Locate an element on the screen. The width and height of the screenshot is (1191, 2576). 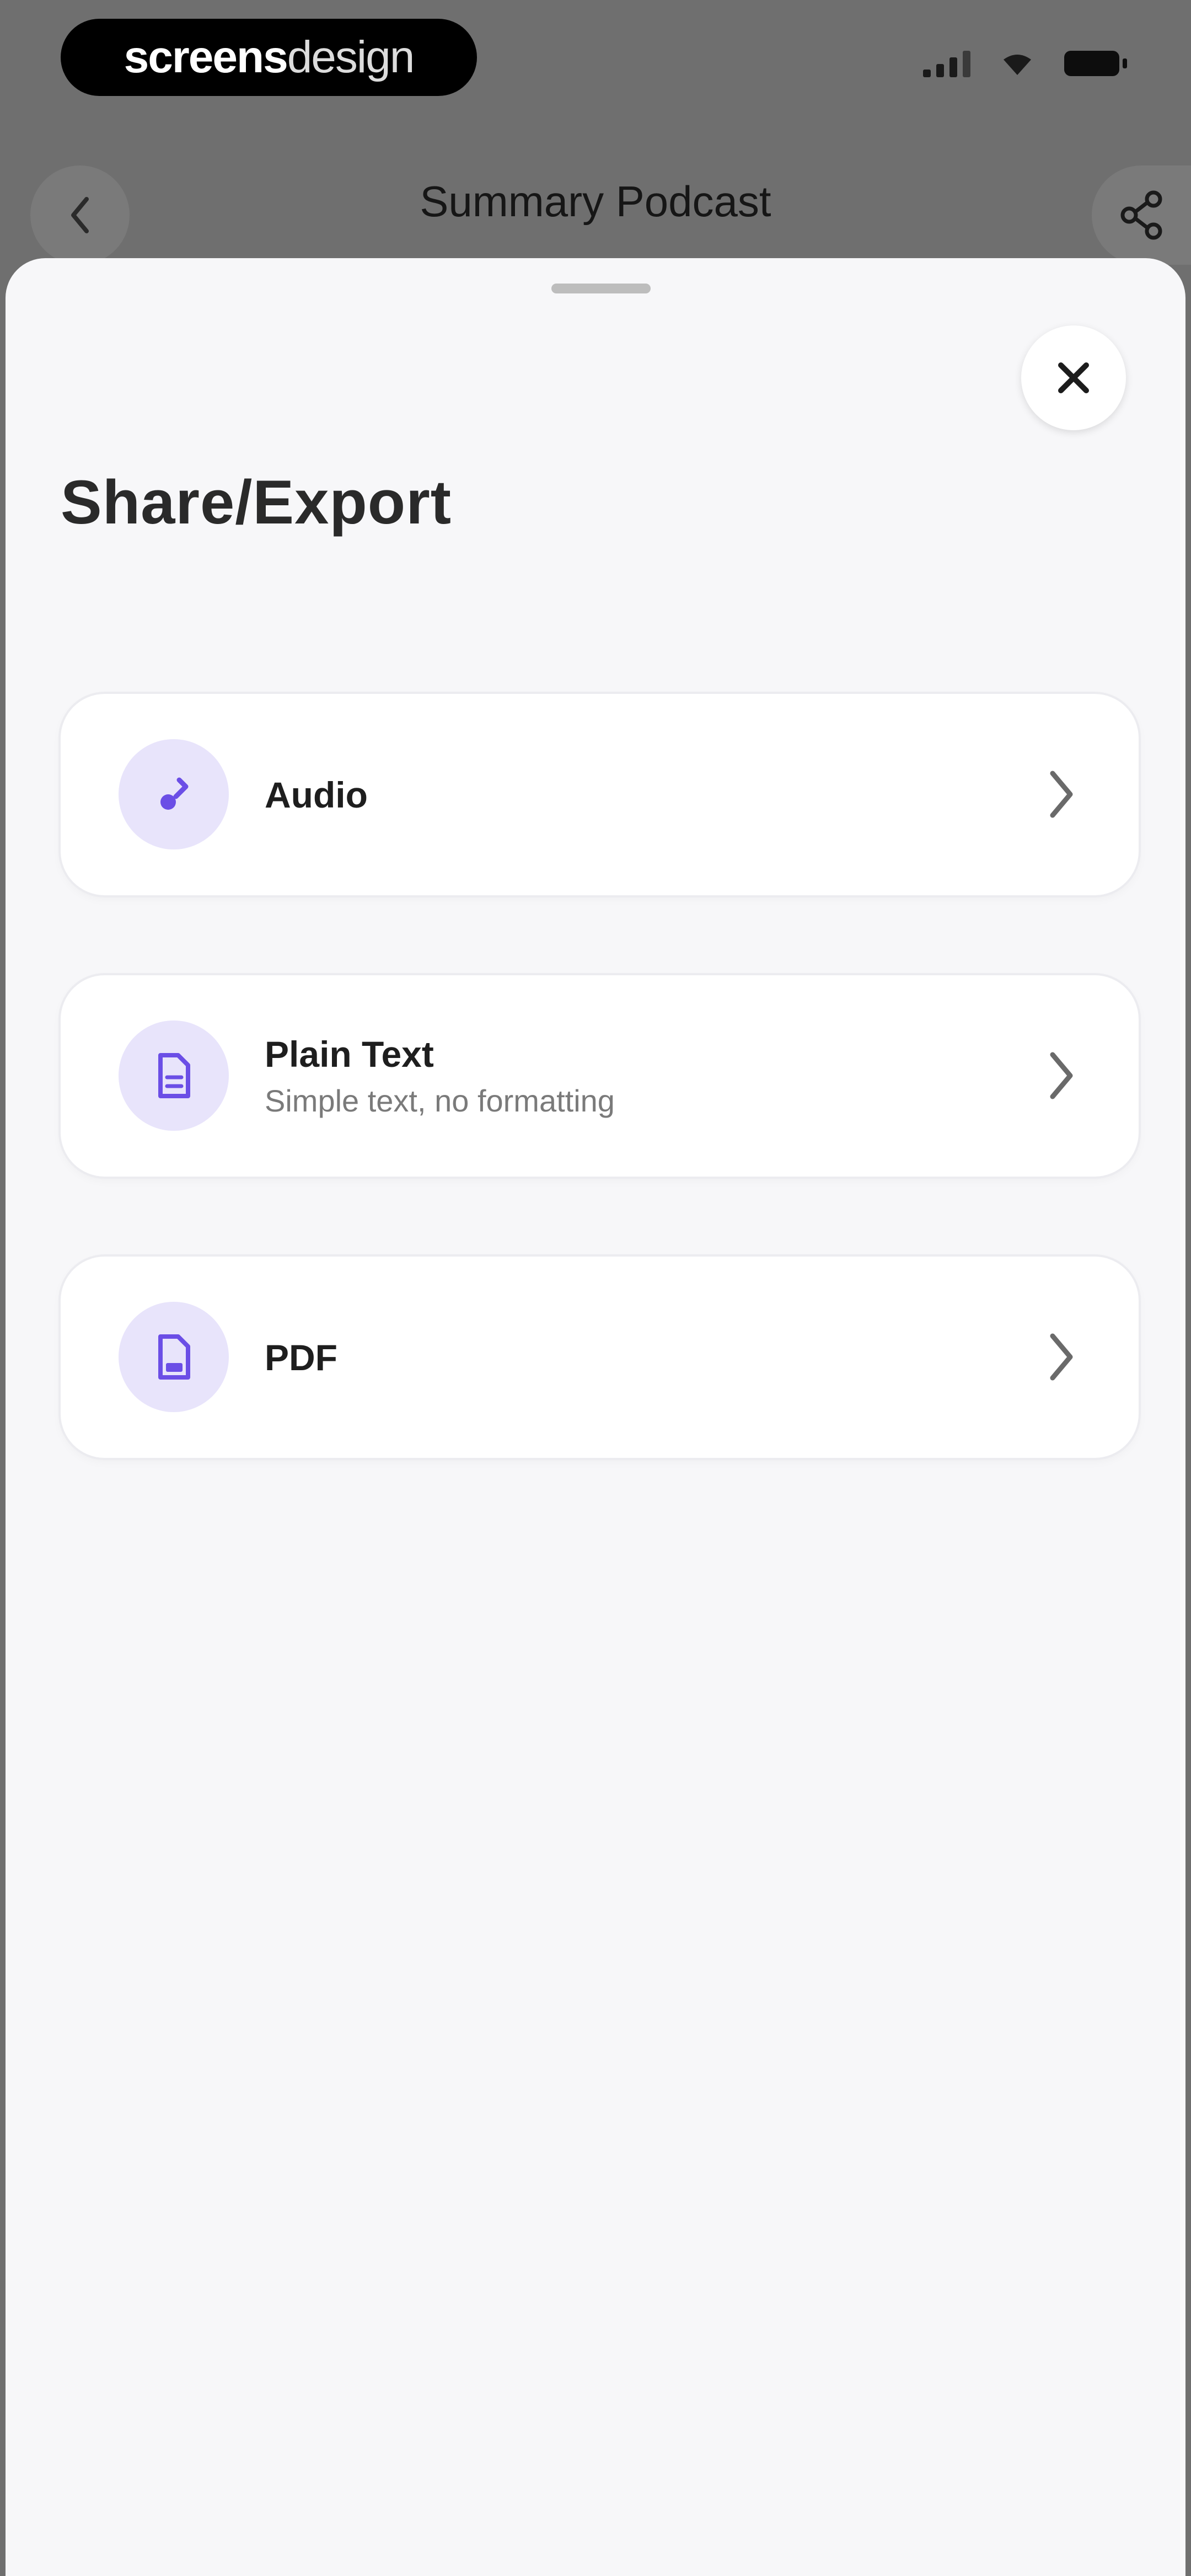
share-button is located at coordinates (1142, 215).